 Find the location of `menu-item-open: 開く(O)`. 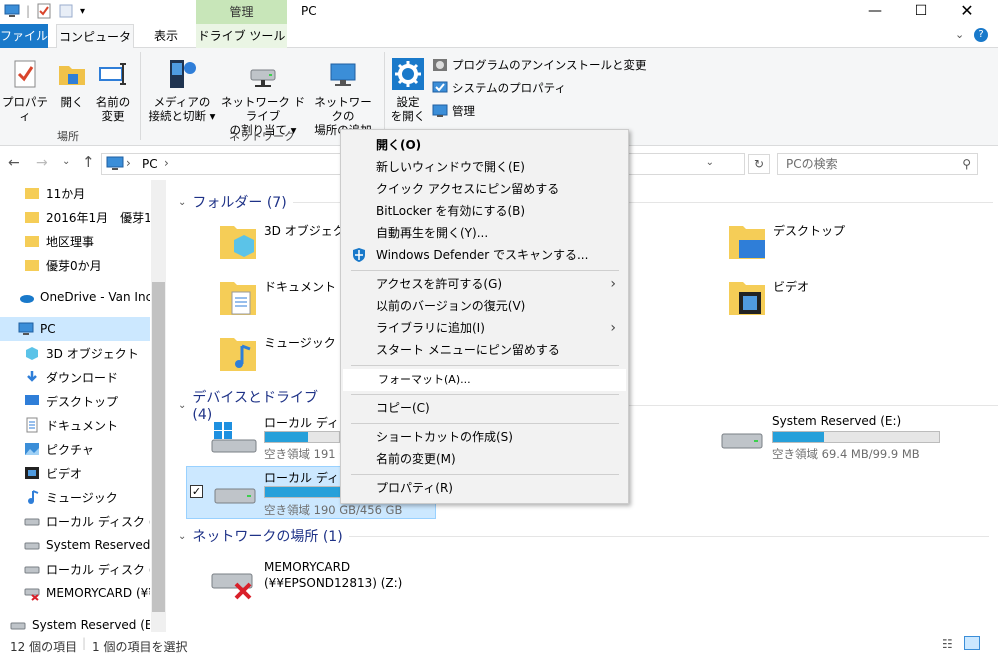

menu-item-open: 開く(O) is located at coordinates (484, 145).